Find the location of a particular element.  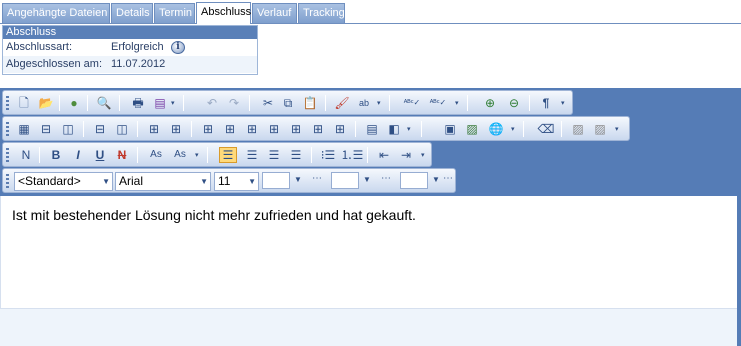

numbered-list-icon: ⒈☰ is located at coordinates (352, 155).